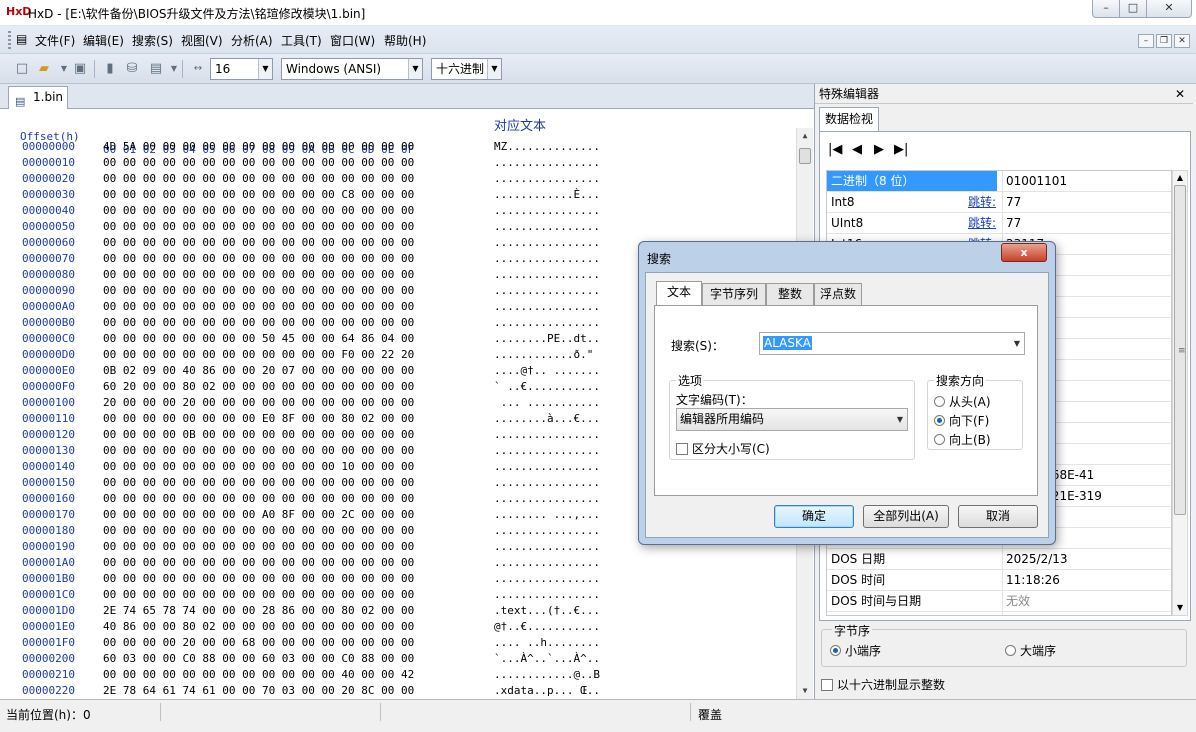 Image resolution: width=1196 pixels, height=732 pixels. Describe the element at coordinates (998, 516) in the screenshot. I see `cancel-button: 取消` at that location.